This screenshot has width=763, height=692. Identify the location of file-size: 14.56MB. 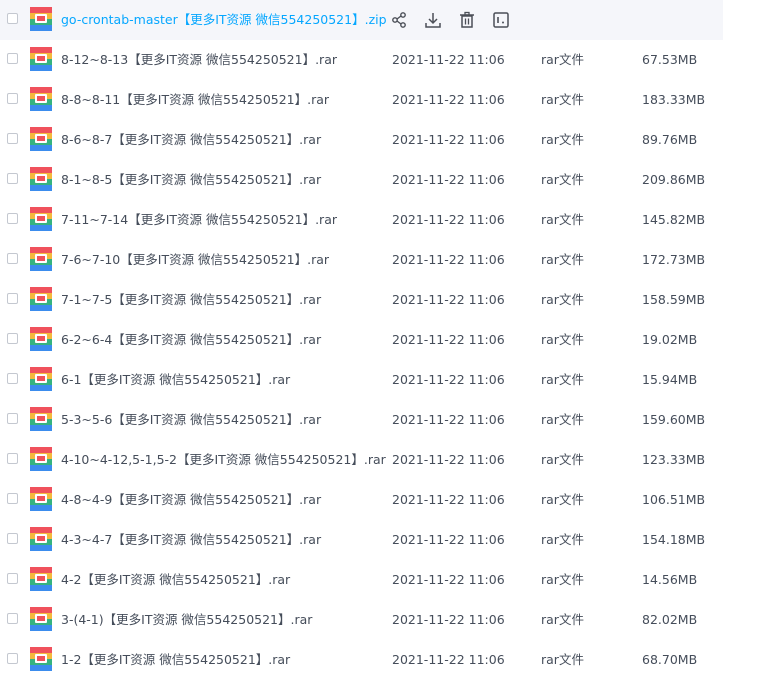
(670, 579).